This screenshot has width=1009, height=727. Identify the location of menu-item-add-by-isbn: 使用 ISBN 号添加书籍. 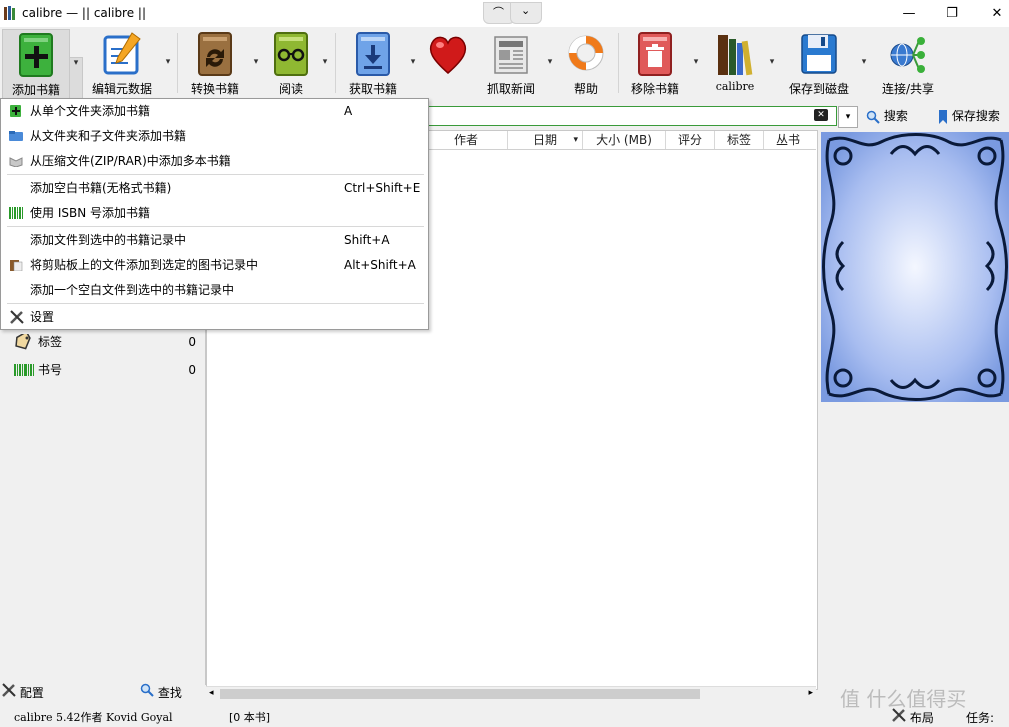
(214, 213).